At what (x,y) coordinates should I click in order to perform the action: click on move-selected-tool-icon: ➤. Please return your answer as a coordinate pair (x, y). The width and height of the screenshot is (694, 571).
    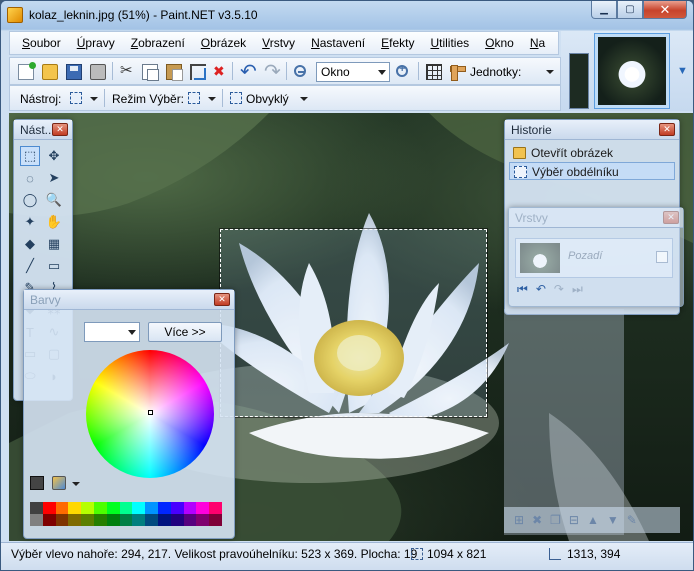
    Looking at the image, I should click on (54, 178).